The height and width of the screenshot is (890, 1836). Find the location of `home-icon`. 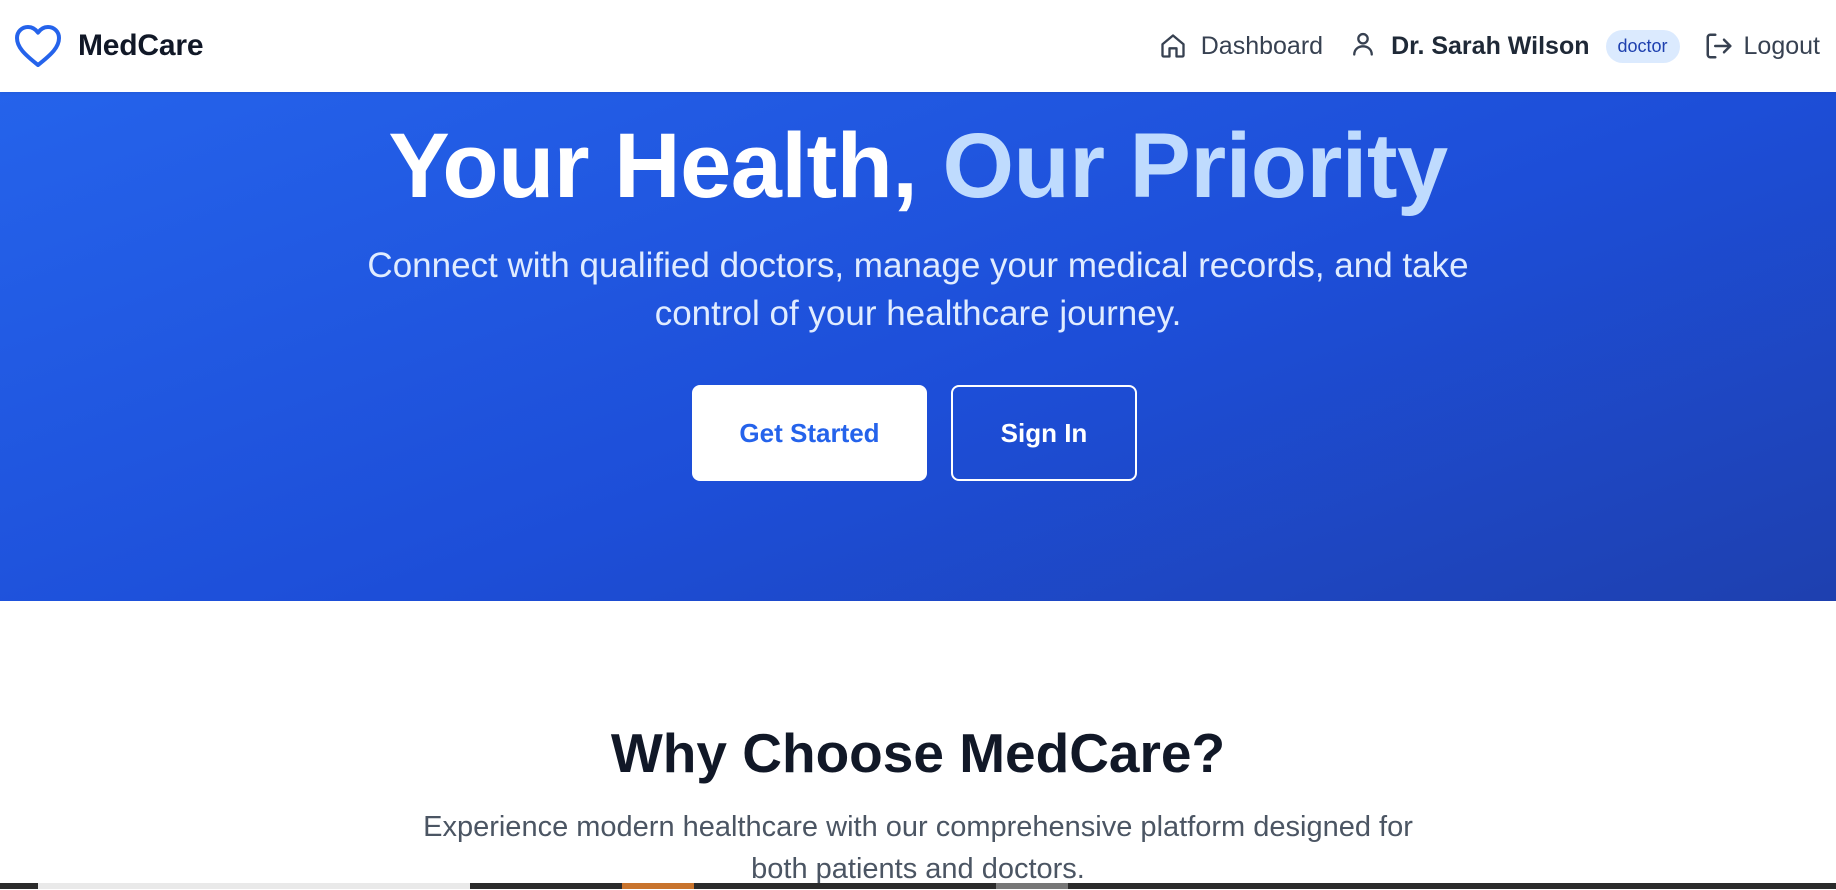

home-icon is located at coordinates (1173, 46).